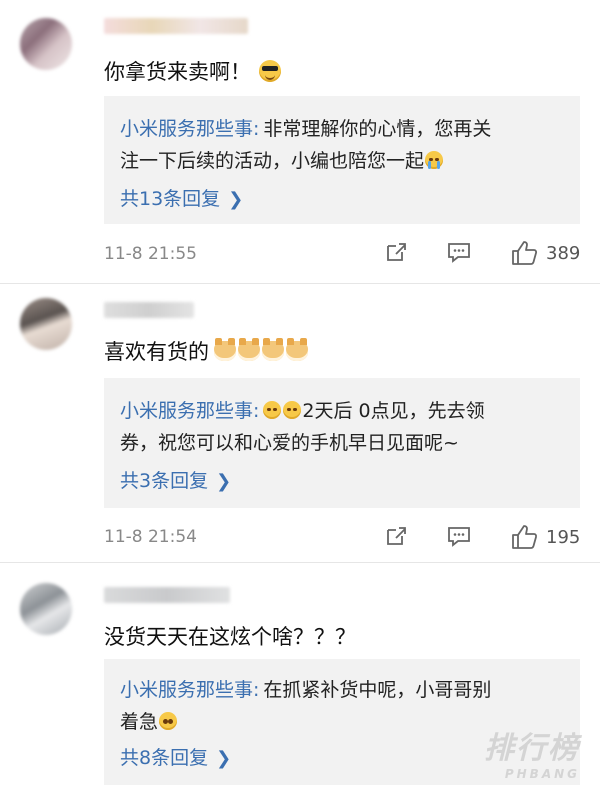  I want to click on comment-text: 你拿货来卖啊！, so click(193, 71).